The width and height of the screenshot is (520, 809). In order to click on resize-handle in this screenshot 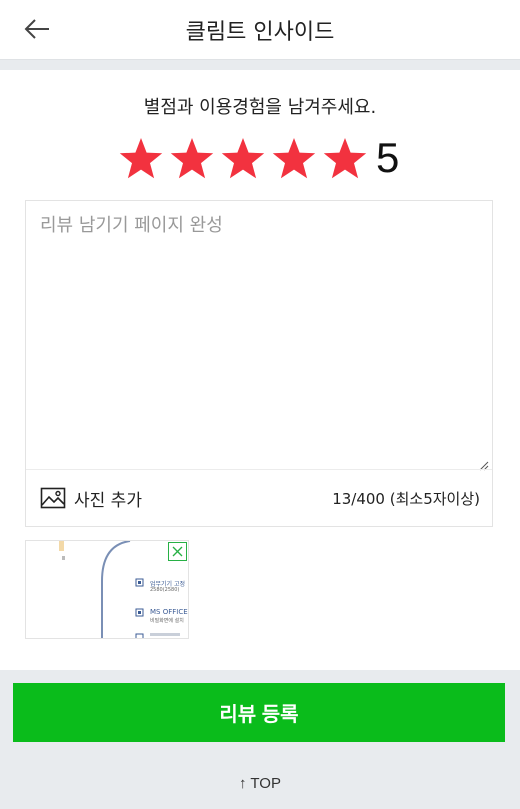, I will do `click(484, 463)`.